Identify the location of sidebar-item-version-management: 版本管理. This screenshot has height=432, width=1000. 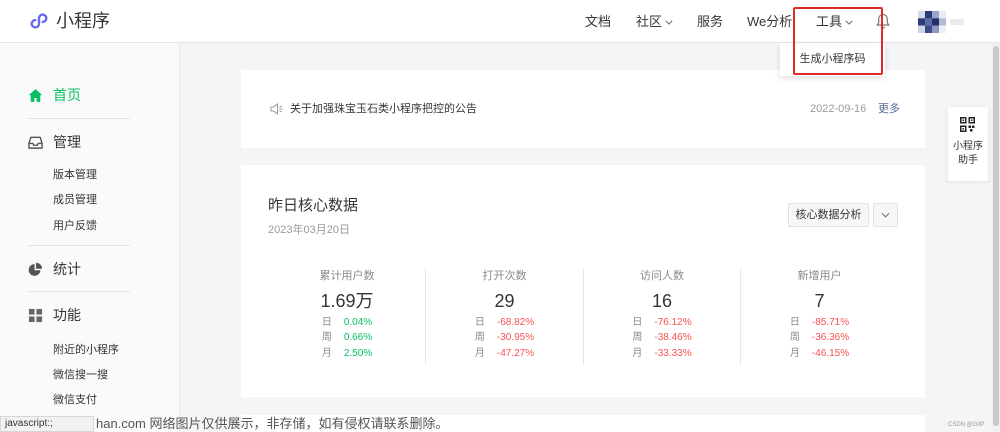
(75, 175).